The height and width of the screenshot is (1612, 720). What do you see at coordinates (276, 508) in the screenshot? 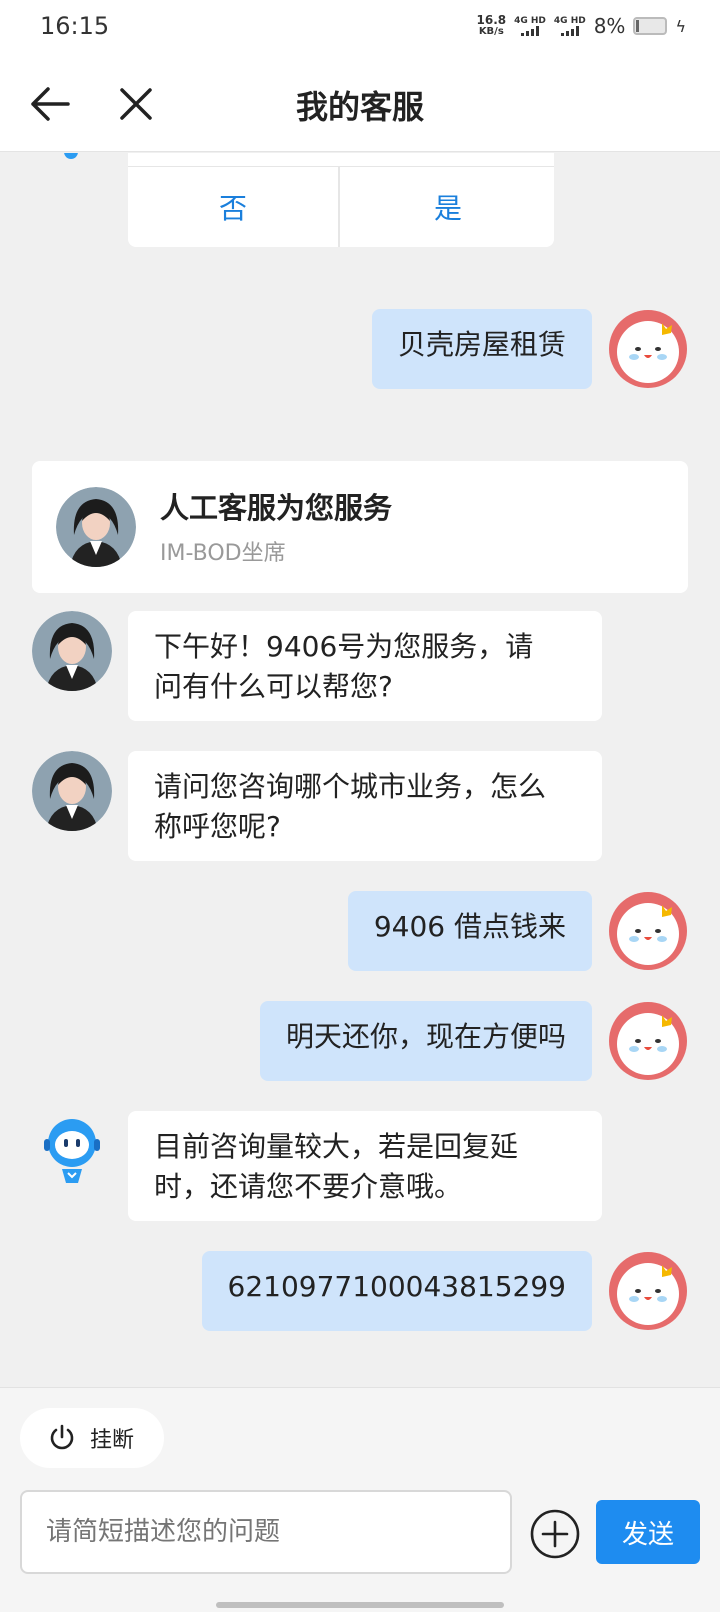
I see `agent-card-title: 人工客服为您服务` at bounding box center [276, 508].